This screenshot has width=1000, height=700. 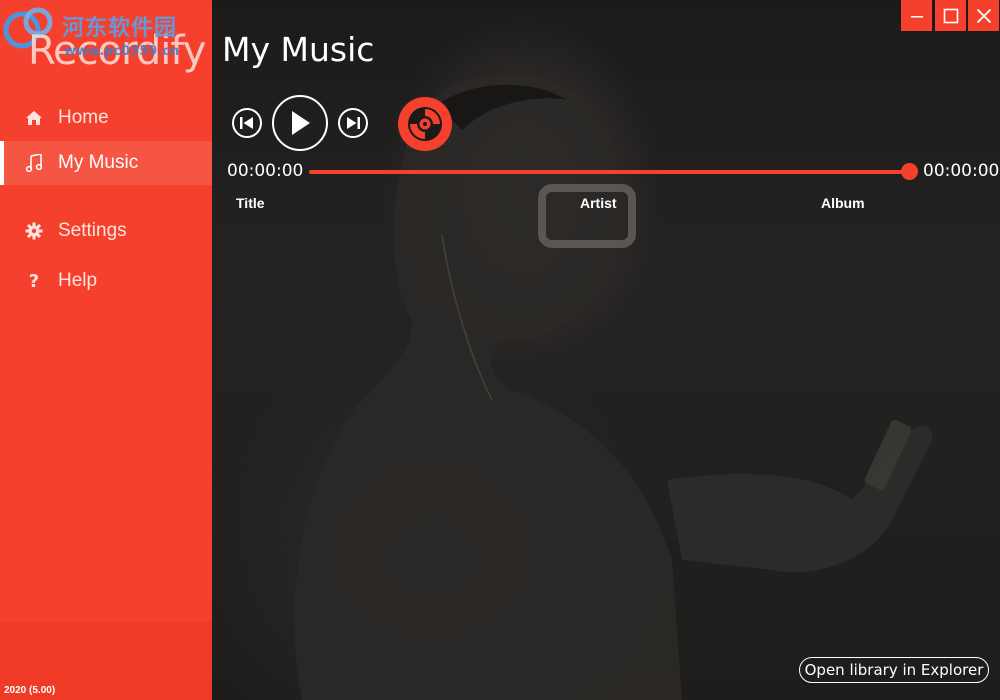 I want to click on sidebar-footer: 2020 (5.00), so click(x=106, y=661).